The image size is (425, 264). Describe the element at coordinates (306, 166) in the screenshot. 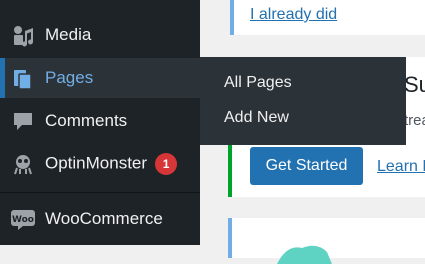

I see `get-started-button: Get Started` at that location.